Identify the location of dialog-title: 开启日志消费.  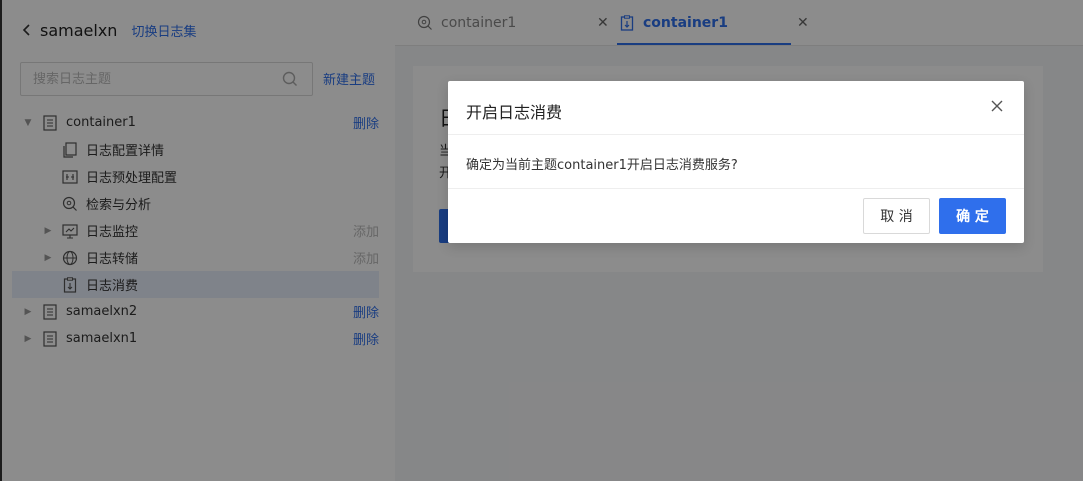
(514, 112).